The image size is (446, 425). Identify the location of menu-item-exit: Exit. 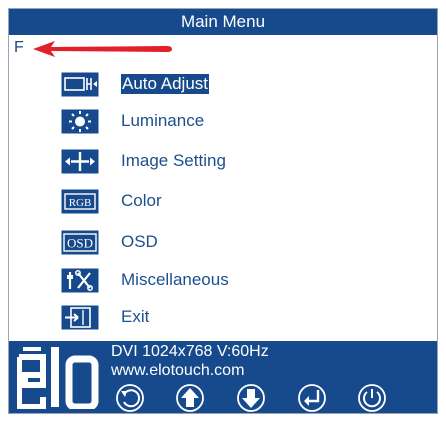
(105, 317).